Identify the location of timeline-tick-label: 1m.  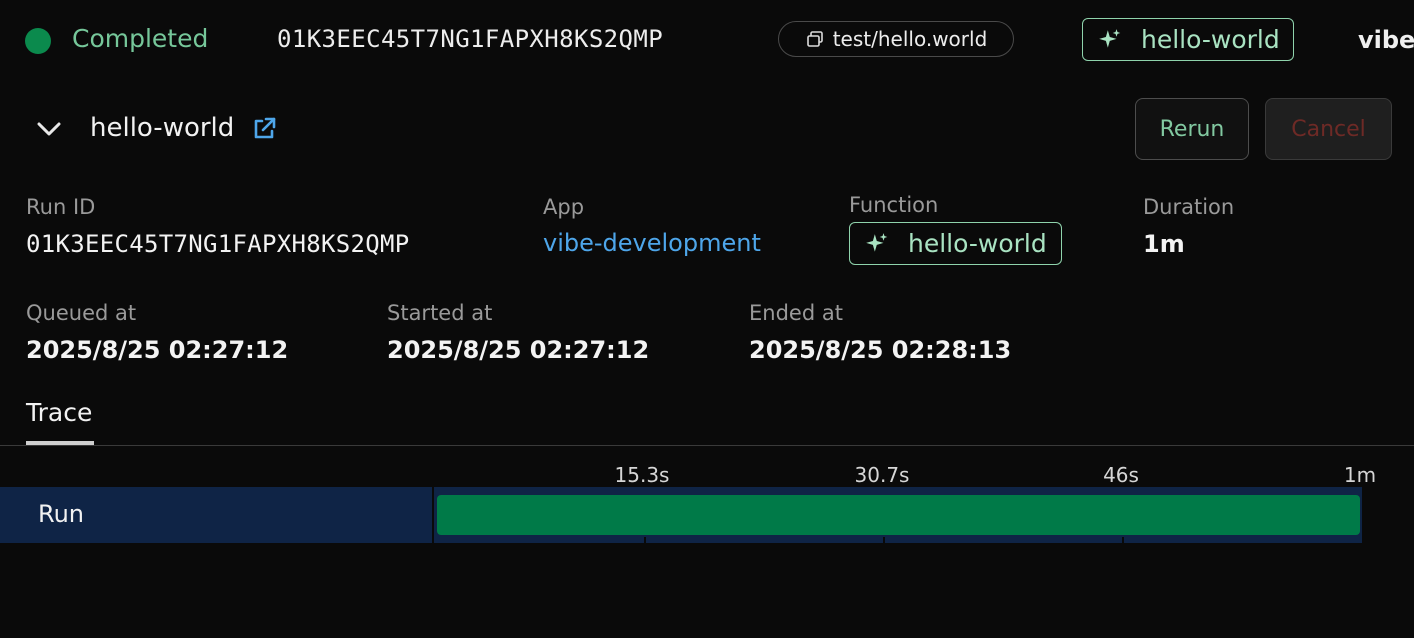
(1360, 475).